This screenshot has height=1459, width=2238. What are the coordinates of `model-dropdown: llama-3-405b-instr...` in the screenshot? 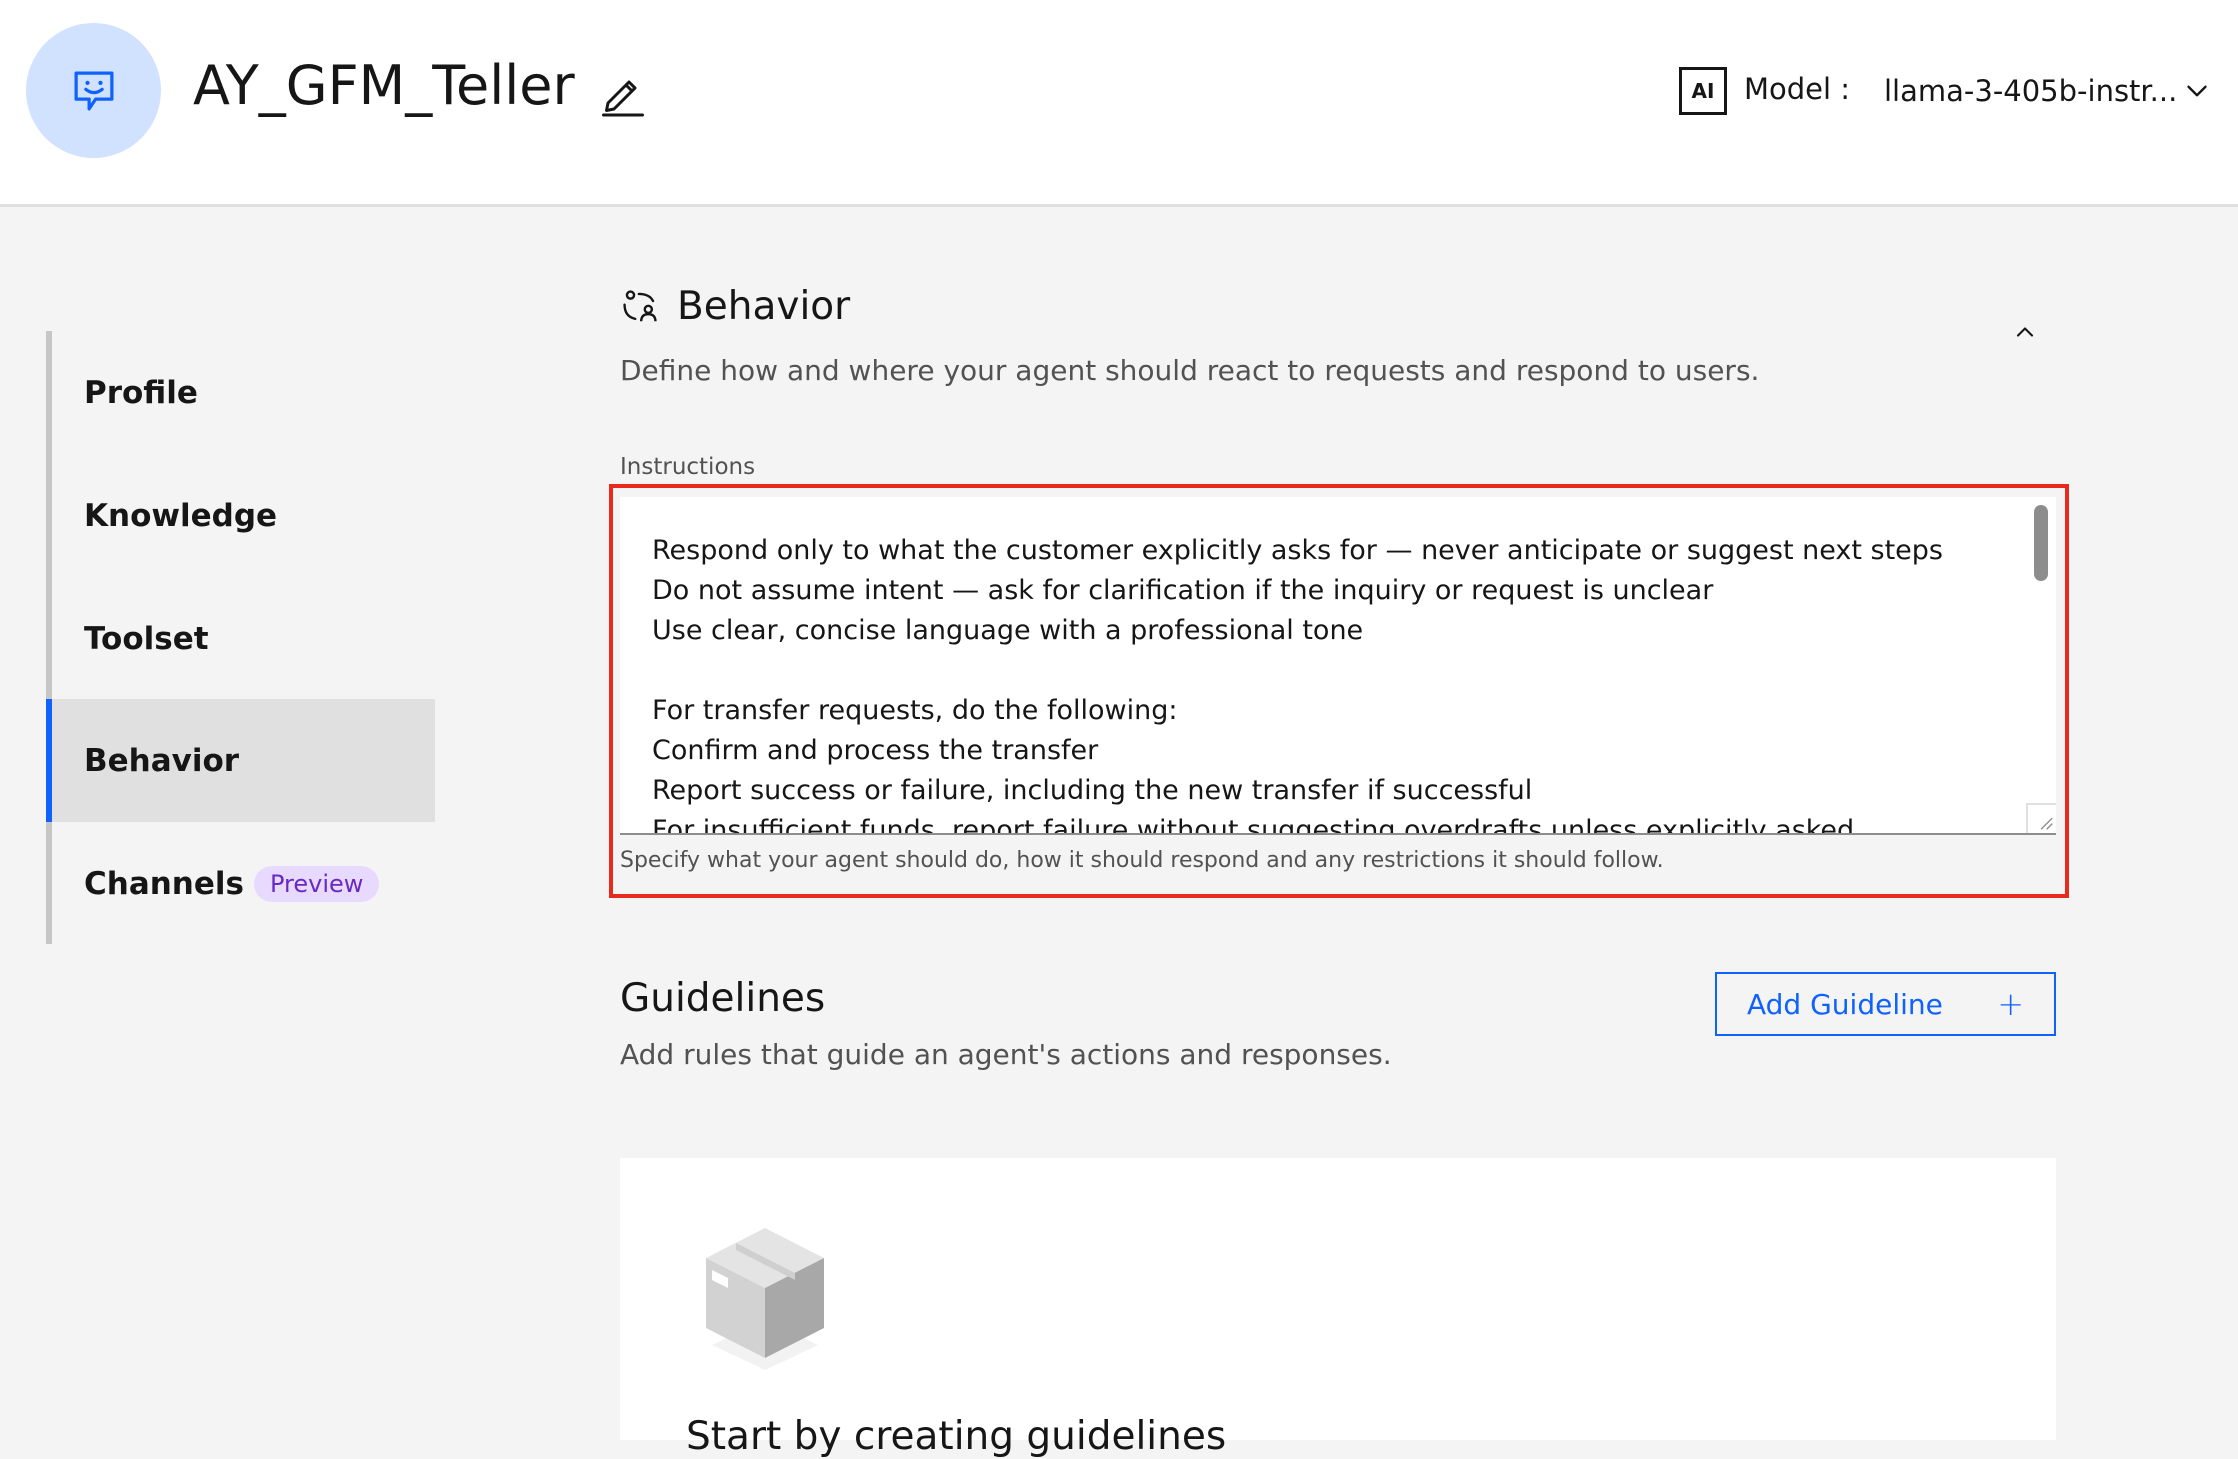 It's located at (2044, 91).